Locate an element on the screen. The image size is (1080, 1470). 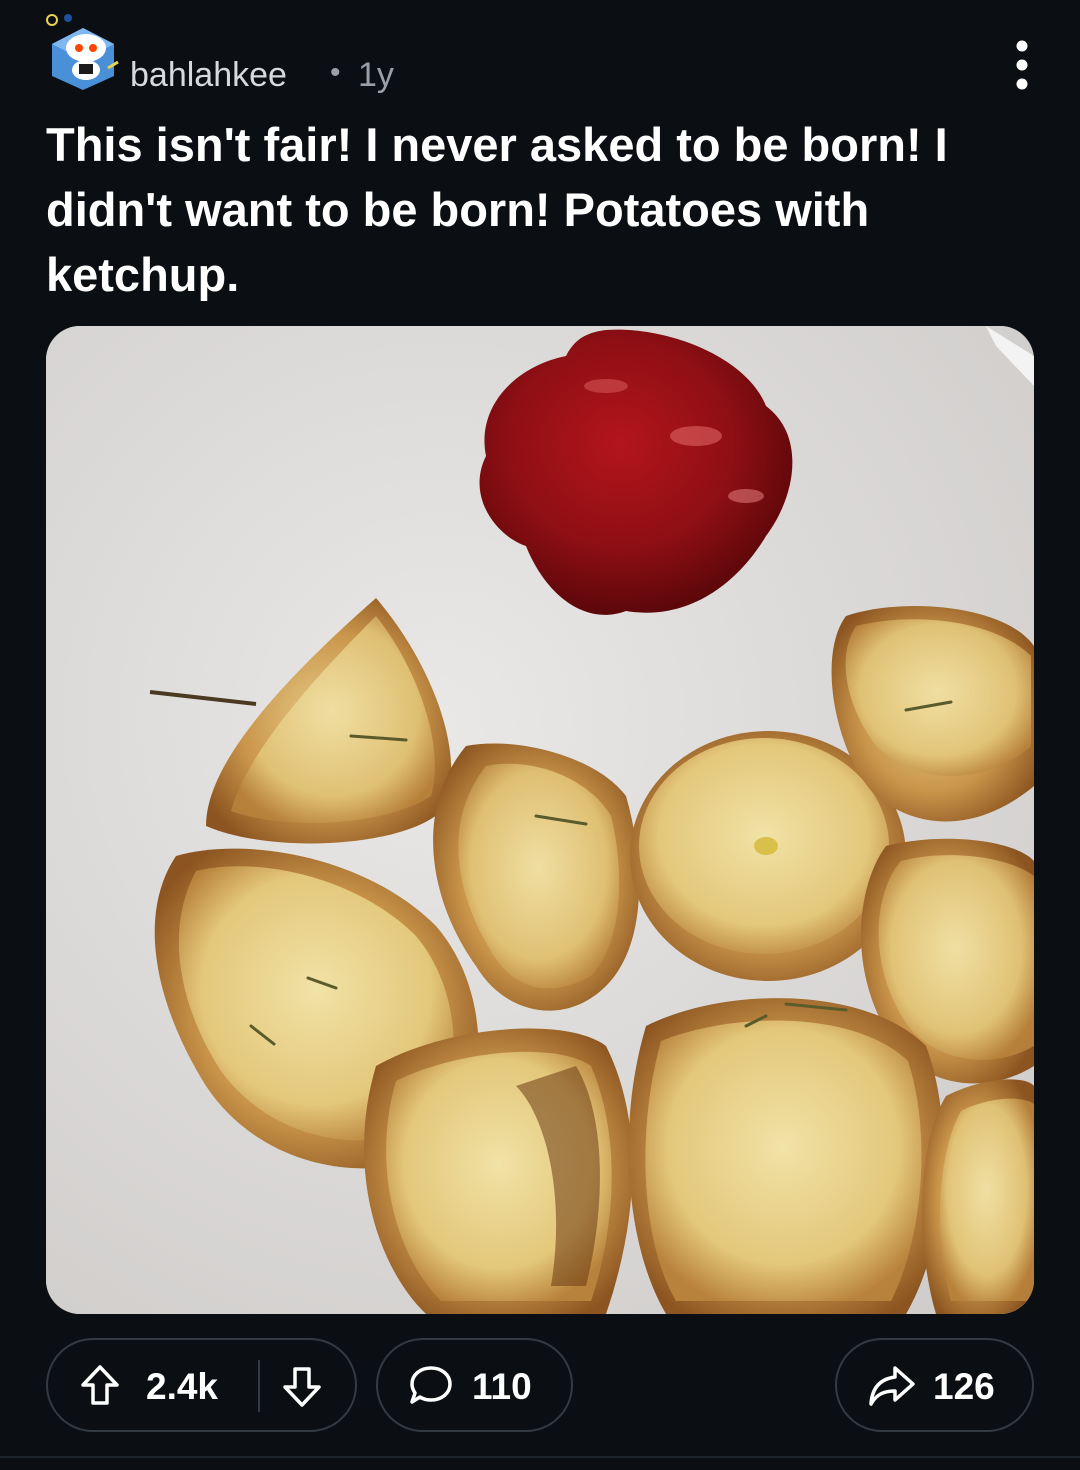
share-button: 126 is located at coordinates (934, 1385).